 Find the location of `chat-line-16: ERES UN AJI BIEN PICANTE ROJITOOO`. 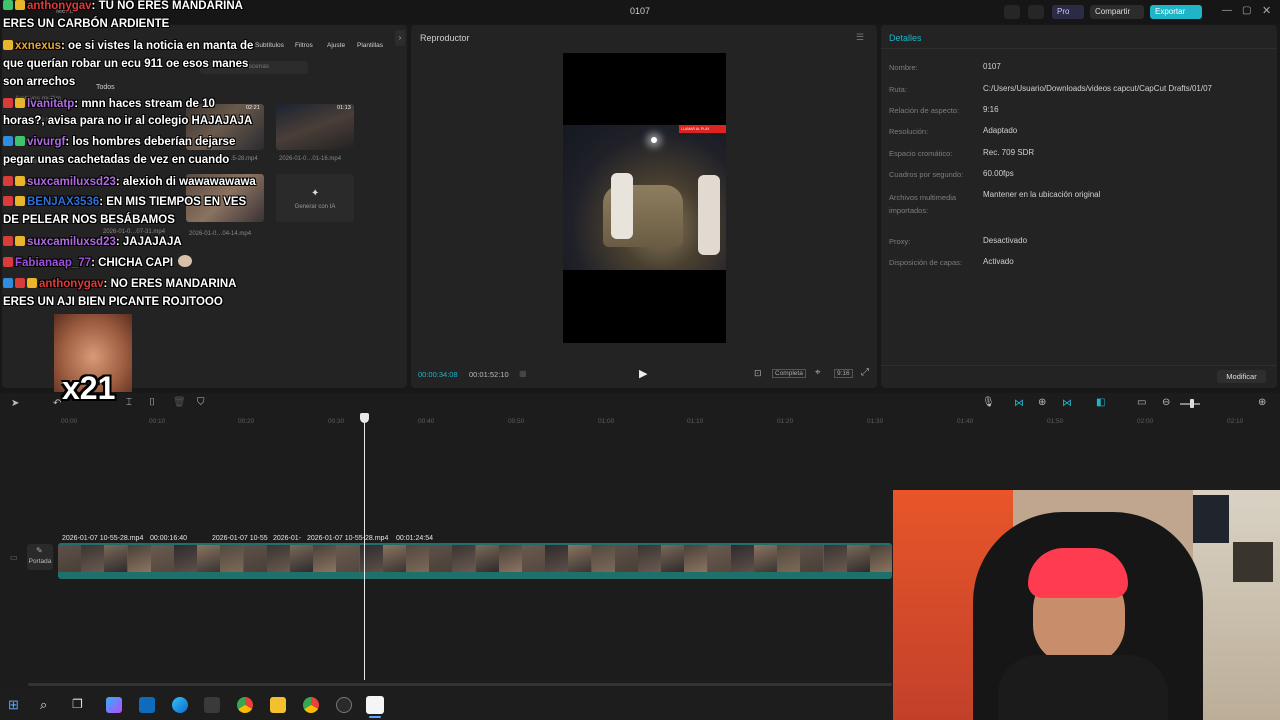

chat-line-16: ERES UN AJI BIEN PICANTE ROJITOOO is located at coordinates (113, 302).